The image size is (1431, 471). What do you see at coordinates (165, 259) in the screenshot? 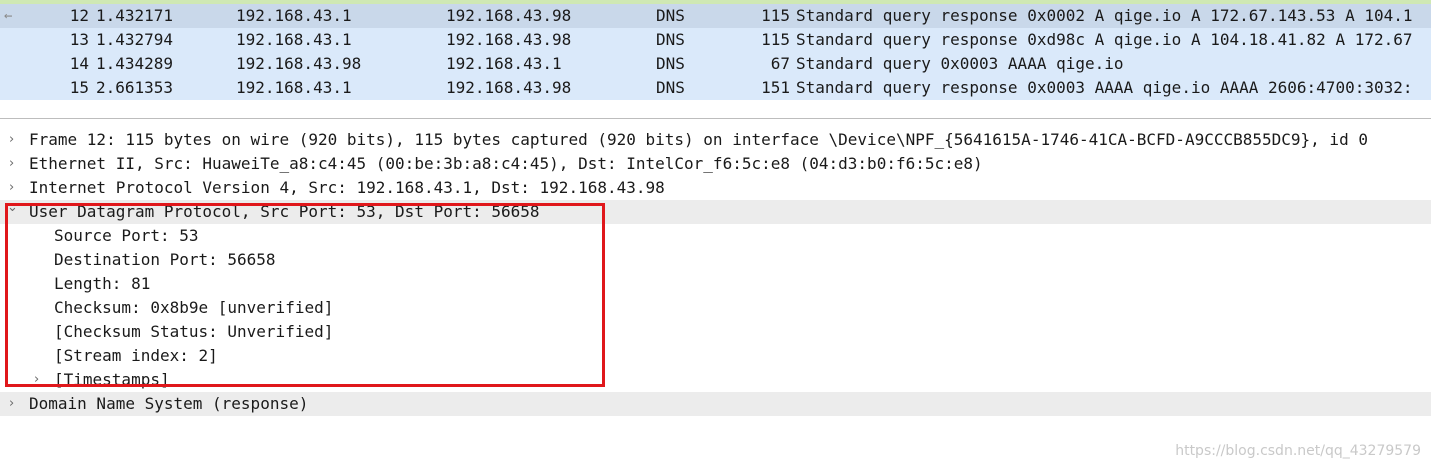
I see `tree-item-label: Destination Port: 56658` at bounding box center [165, 259].